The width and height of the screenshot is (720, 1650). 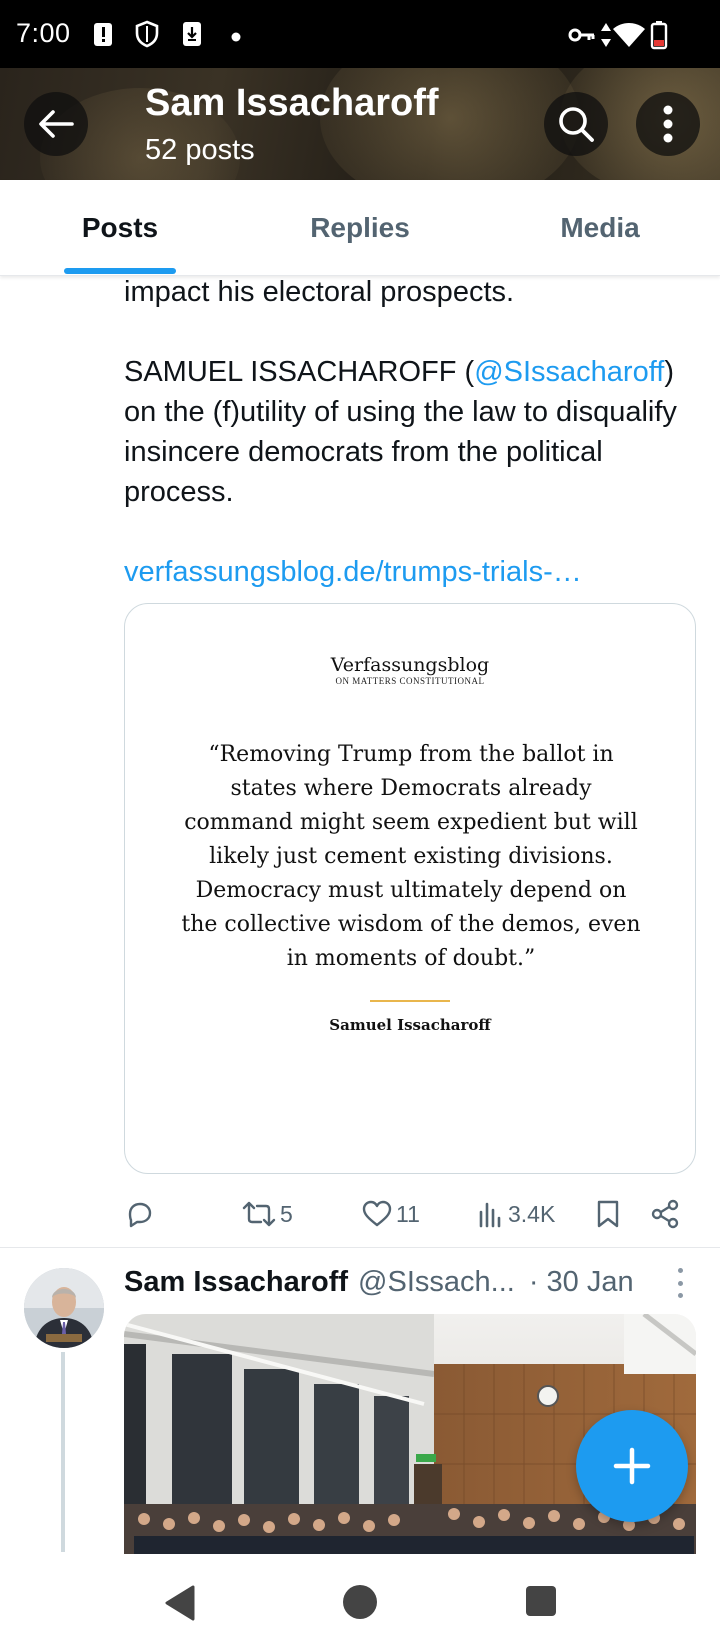 What do you see at coordinates (606, 35) in the screenshot?
I see `data-arrows-icon` at bounding box center [606, 35].